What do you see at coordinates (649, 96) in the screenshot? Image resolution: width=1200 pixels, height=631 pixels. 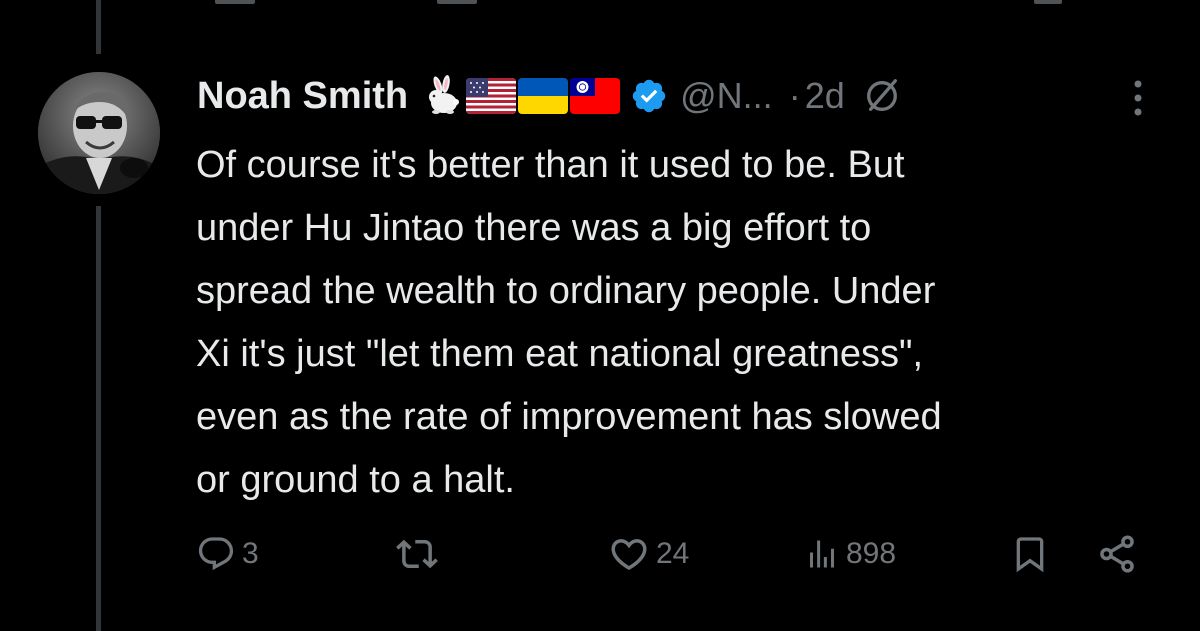 I see `verified-badge-icon` at bounding box center [649, 96].